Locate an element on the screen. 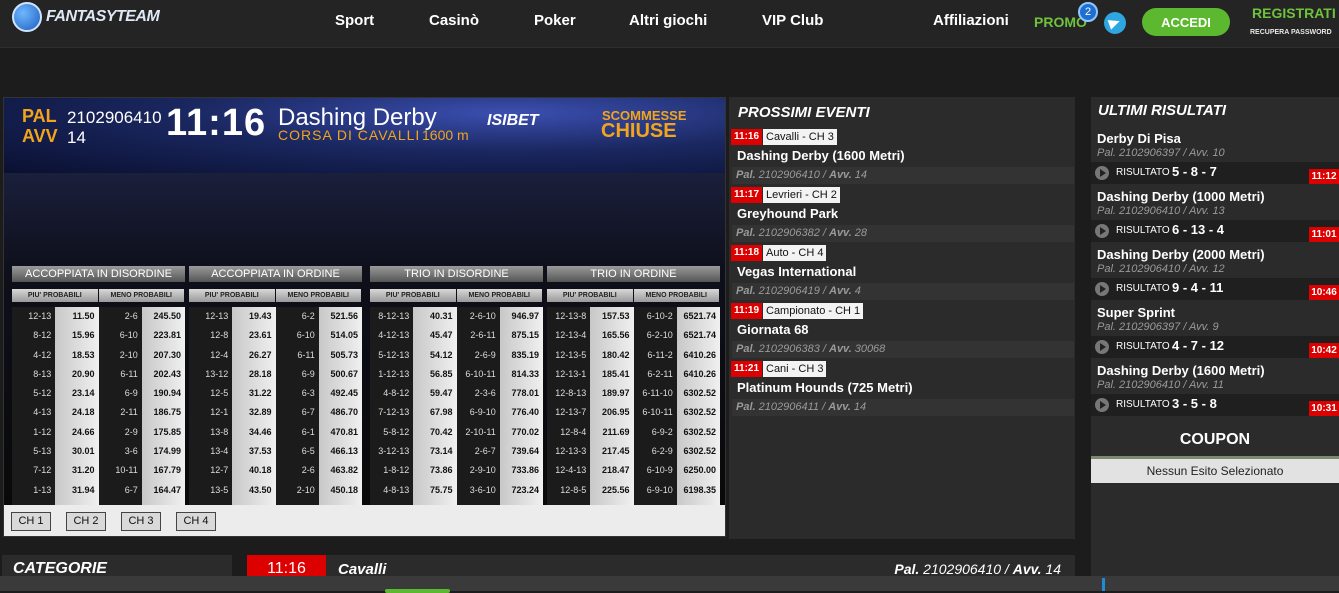  more-likely-odds: 43.50 is located at coordinates (254, 490).